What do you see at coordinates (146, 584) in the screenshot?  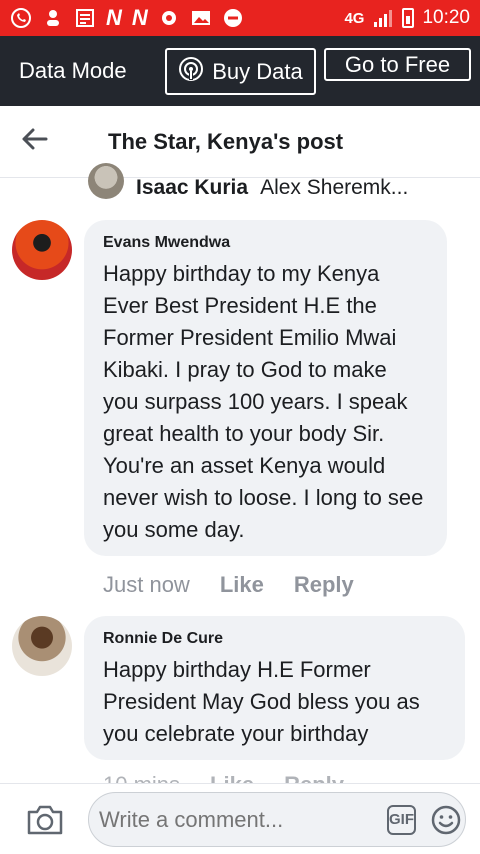 I see `comment-time: Just now` at bounding box center [146, 584].